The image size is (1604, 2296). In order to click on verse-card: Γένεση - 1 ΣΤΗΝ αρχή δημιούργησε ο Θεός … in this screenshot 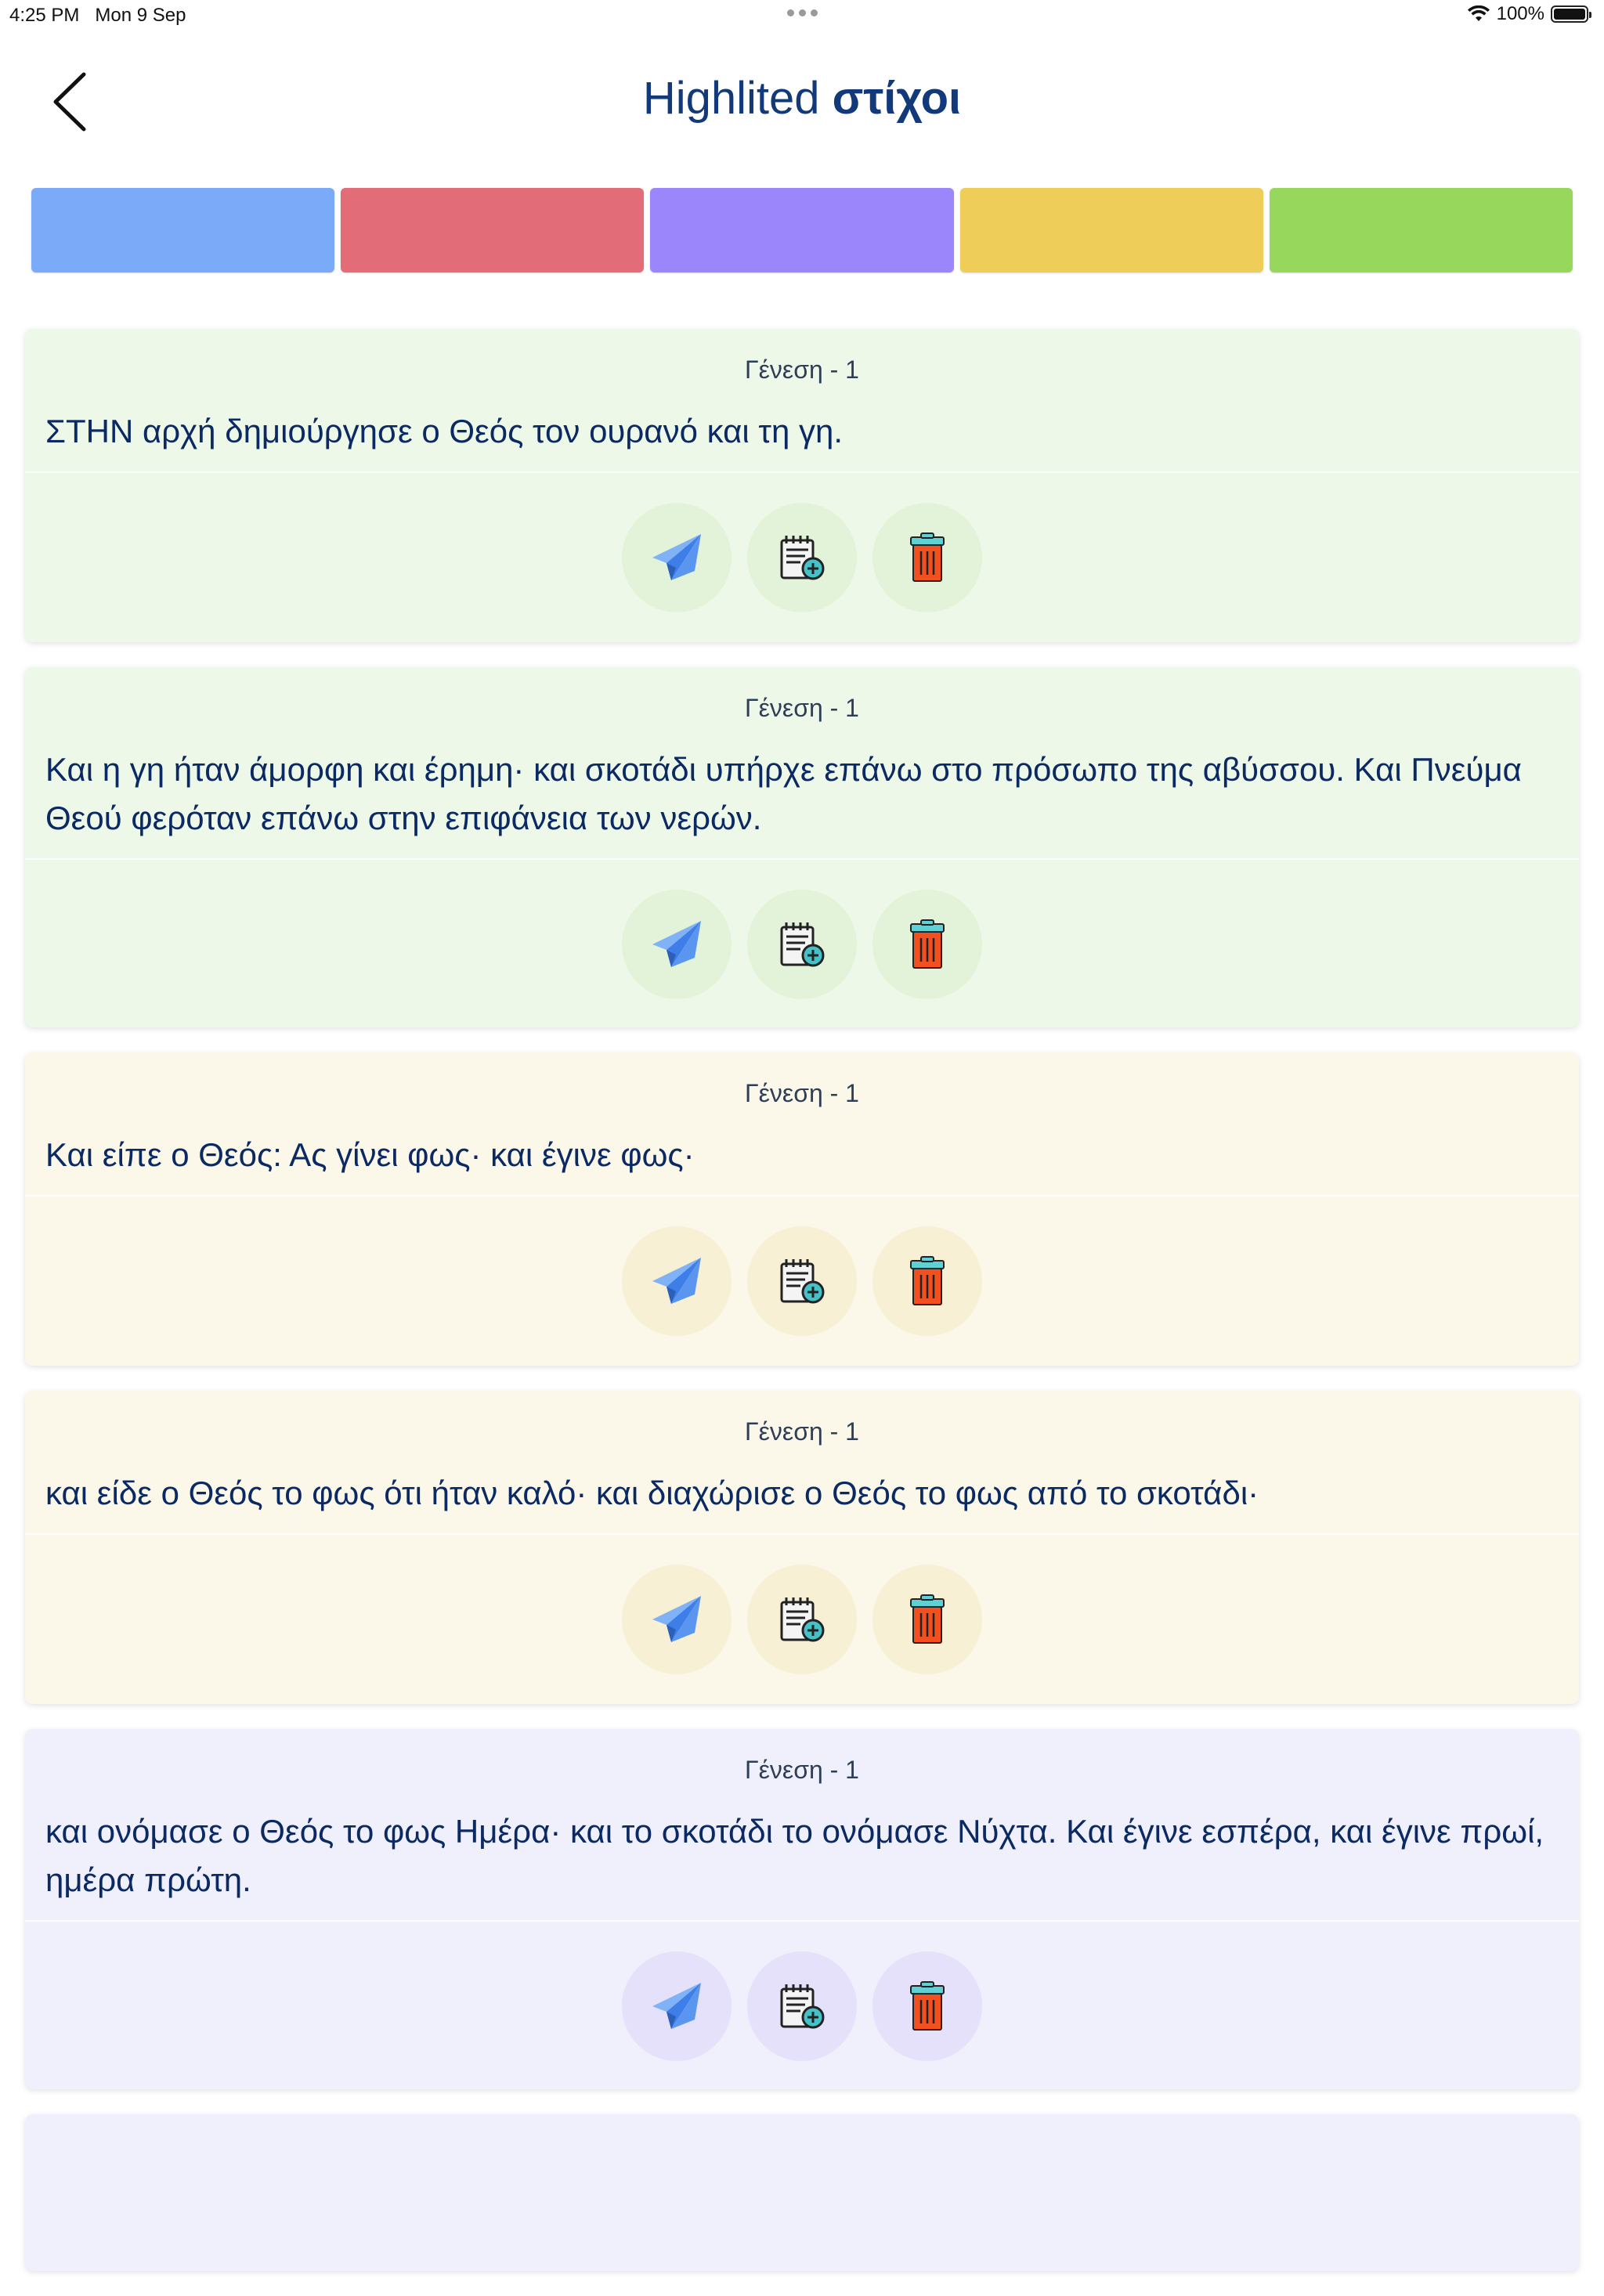, I will do `click(802, 485)`.